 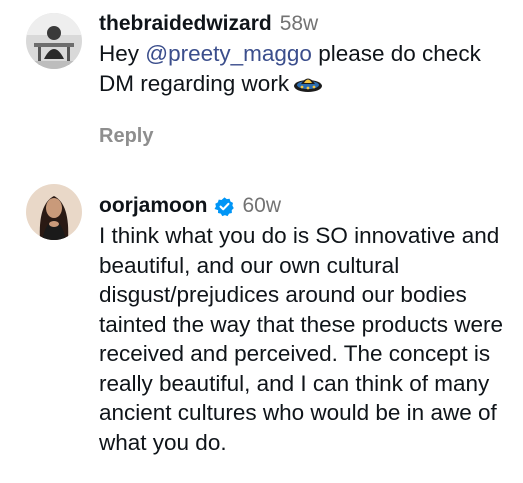 What do you see at coordinates (185, 24) in the screenshot?
I see `username: thebraidedwizard` at bounding box center [185, 24].